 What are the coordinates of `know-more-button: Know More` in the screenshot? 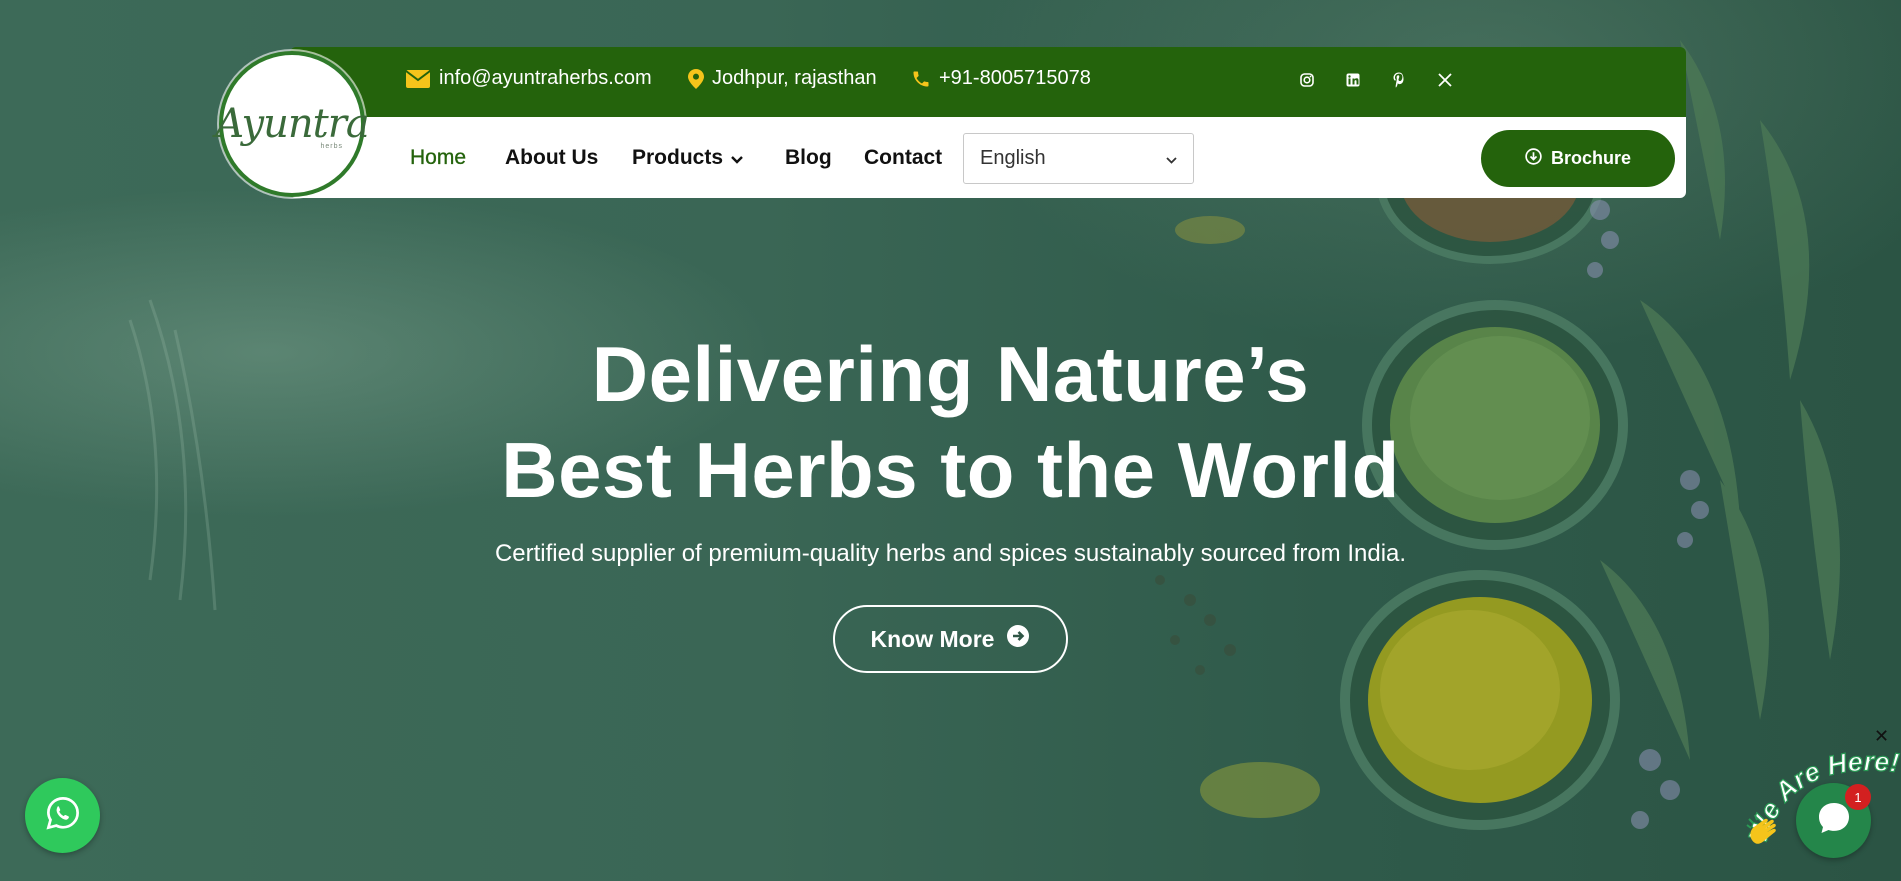 It's located at (950, 639).